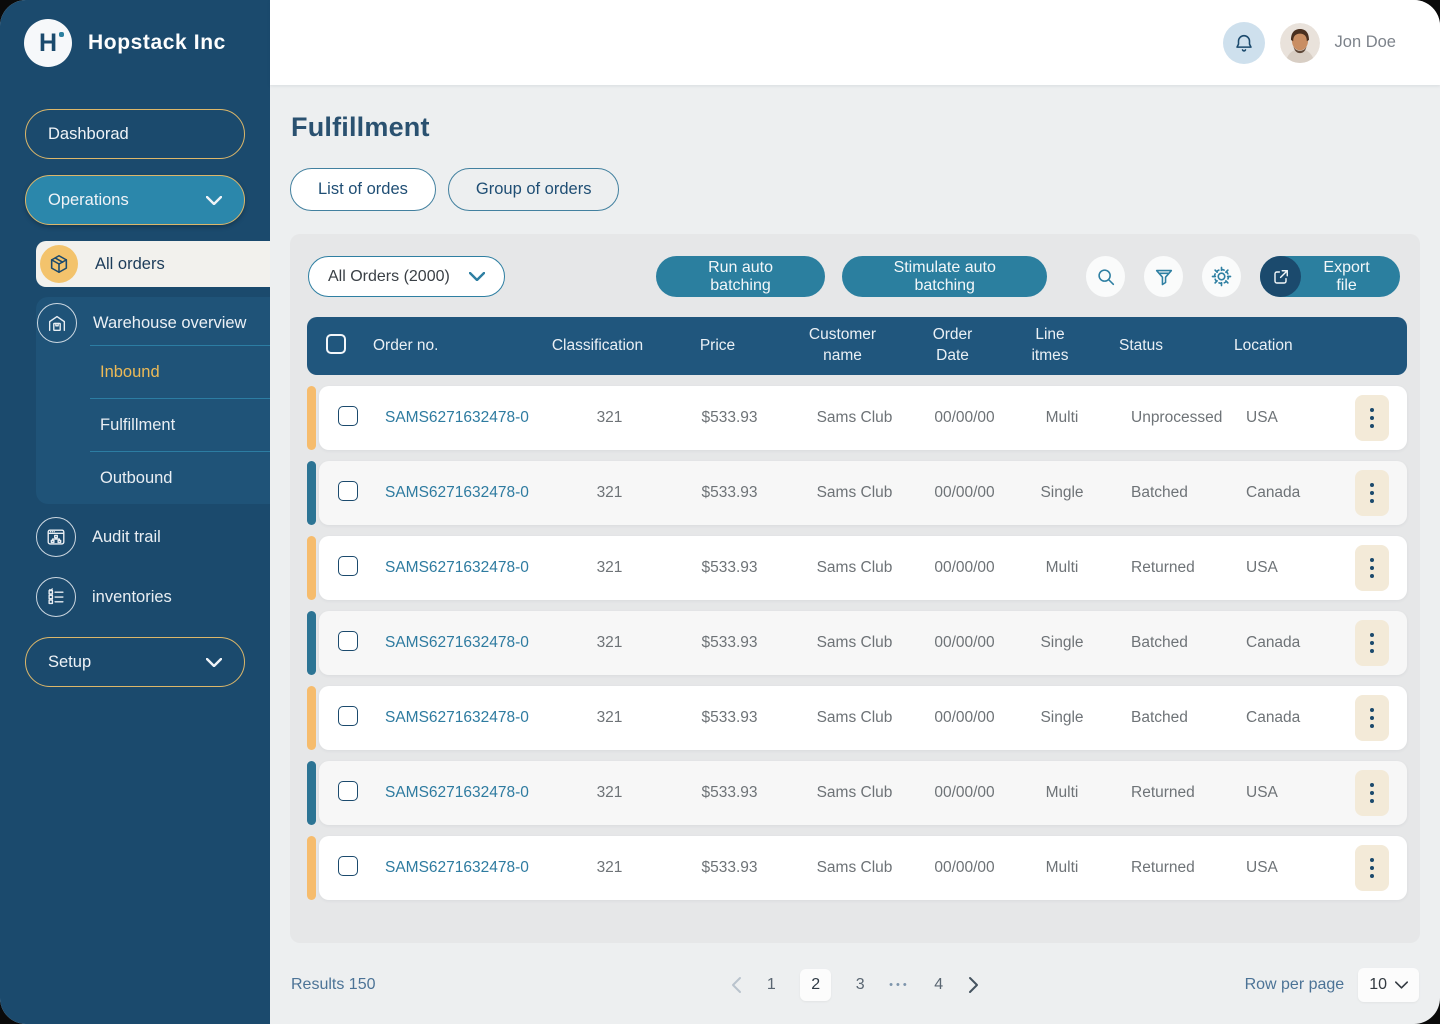  Describe the element at coordinates (180, 371) in the screenshot. I see `sidebar-item-inbound: Inbound` at that location.